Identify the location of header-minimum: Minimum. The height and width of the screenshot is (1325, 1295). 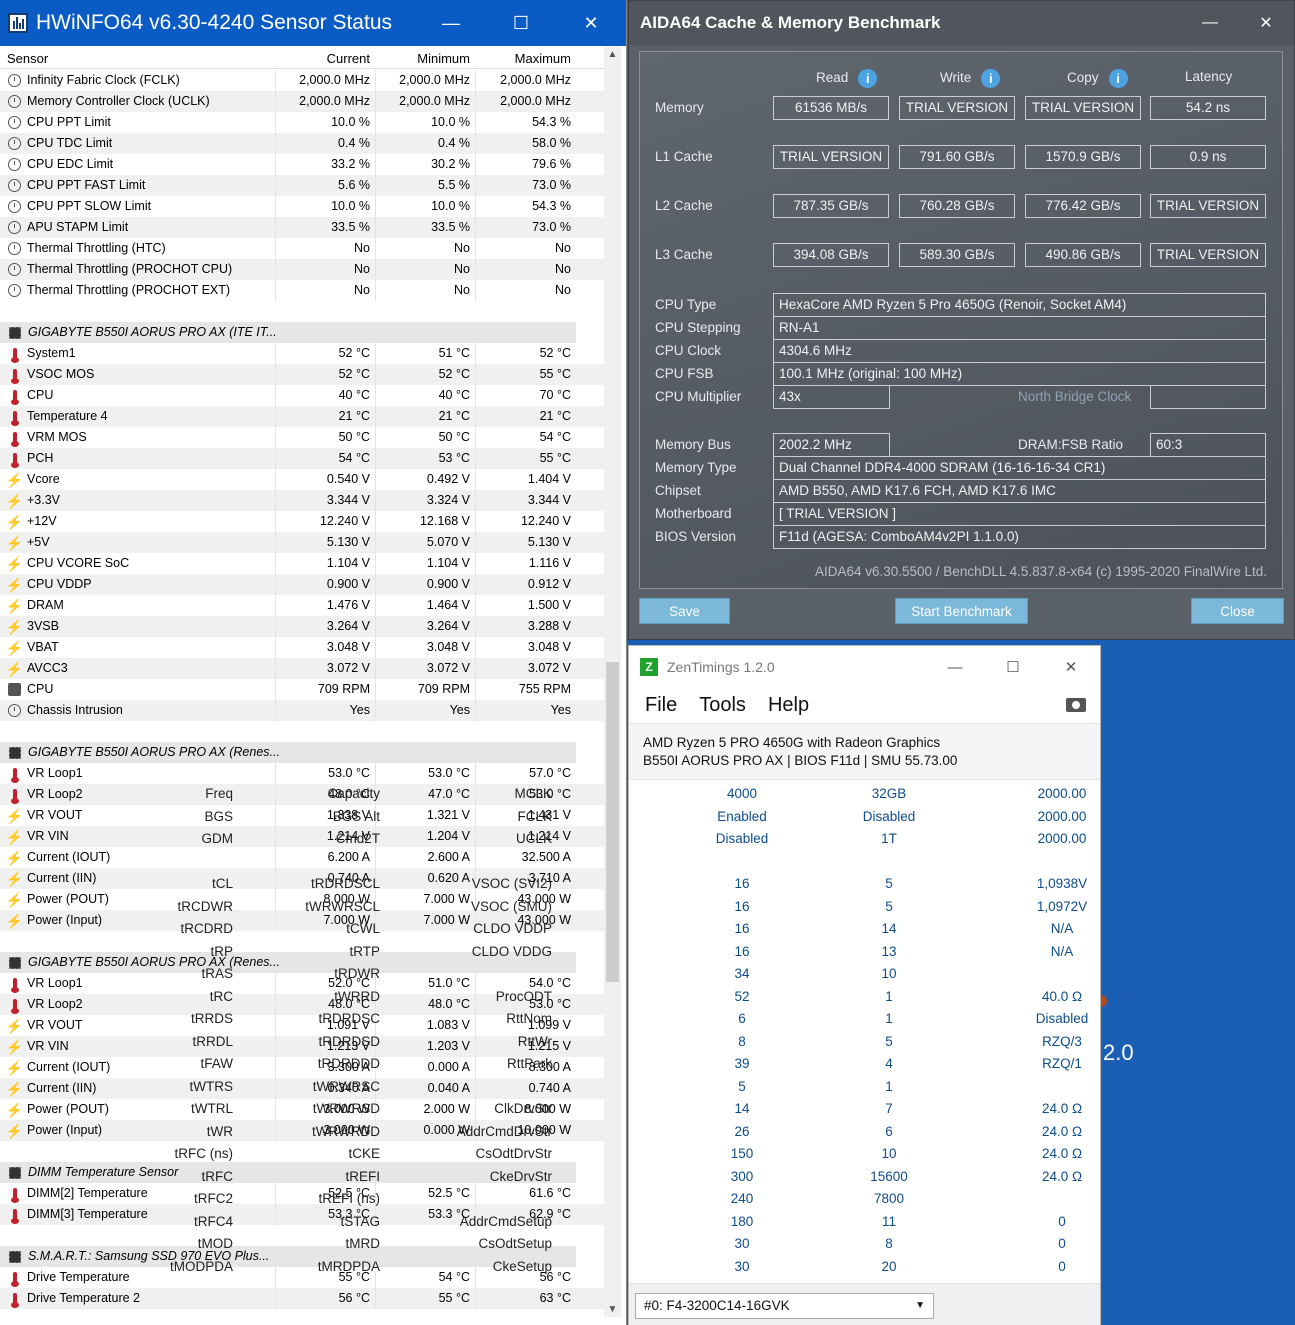
(443, 58).